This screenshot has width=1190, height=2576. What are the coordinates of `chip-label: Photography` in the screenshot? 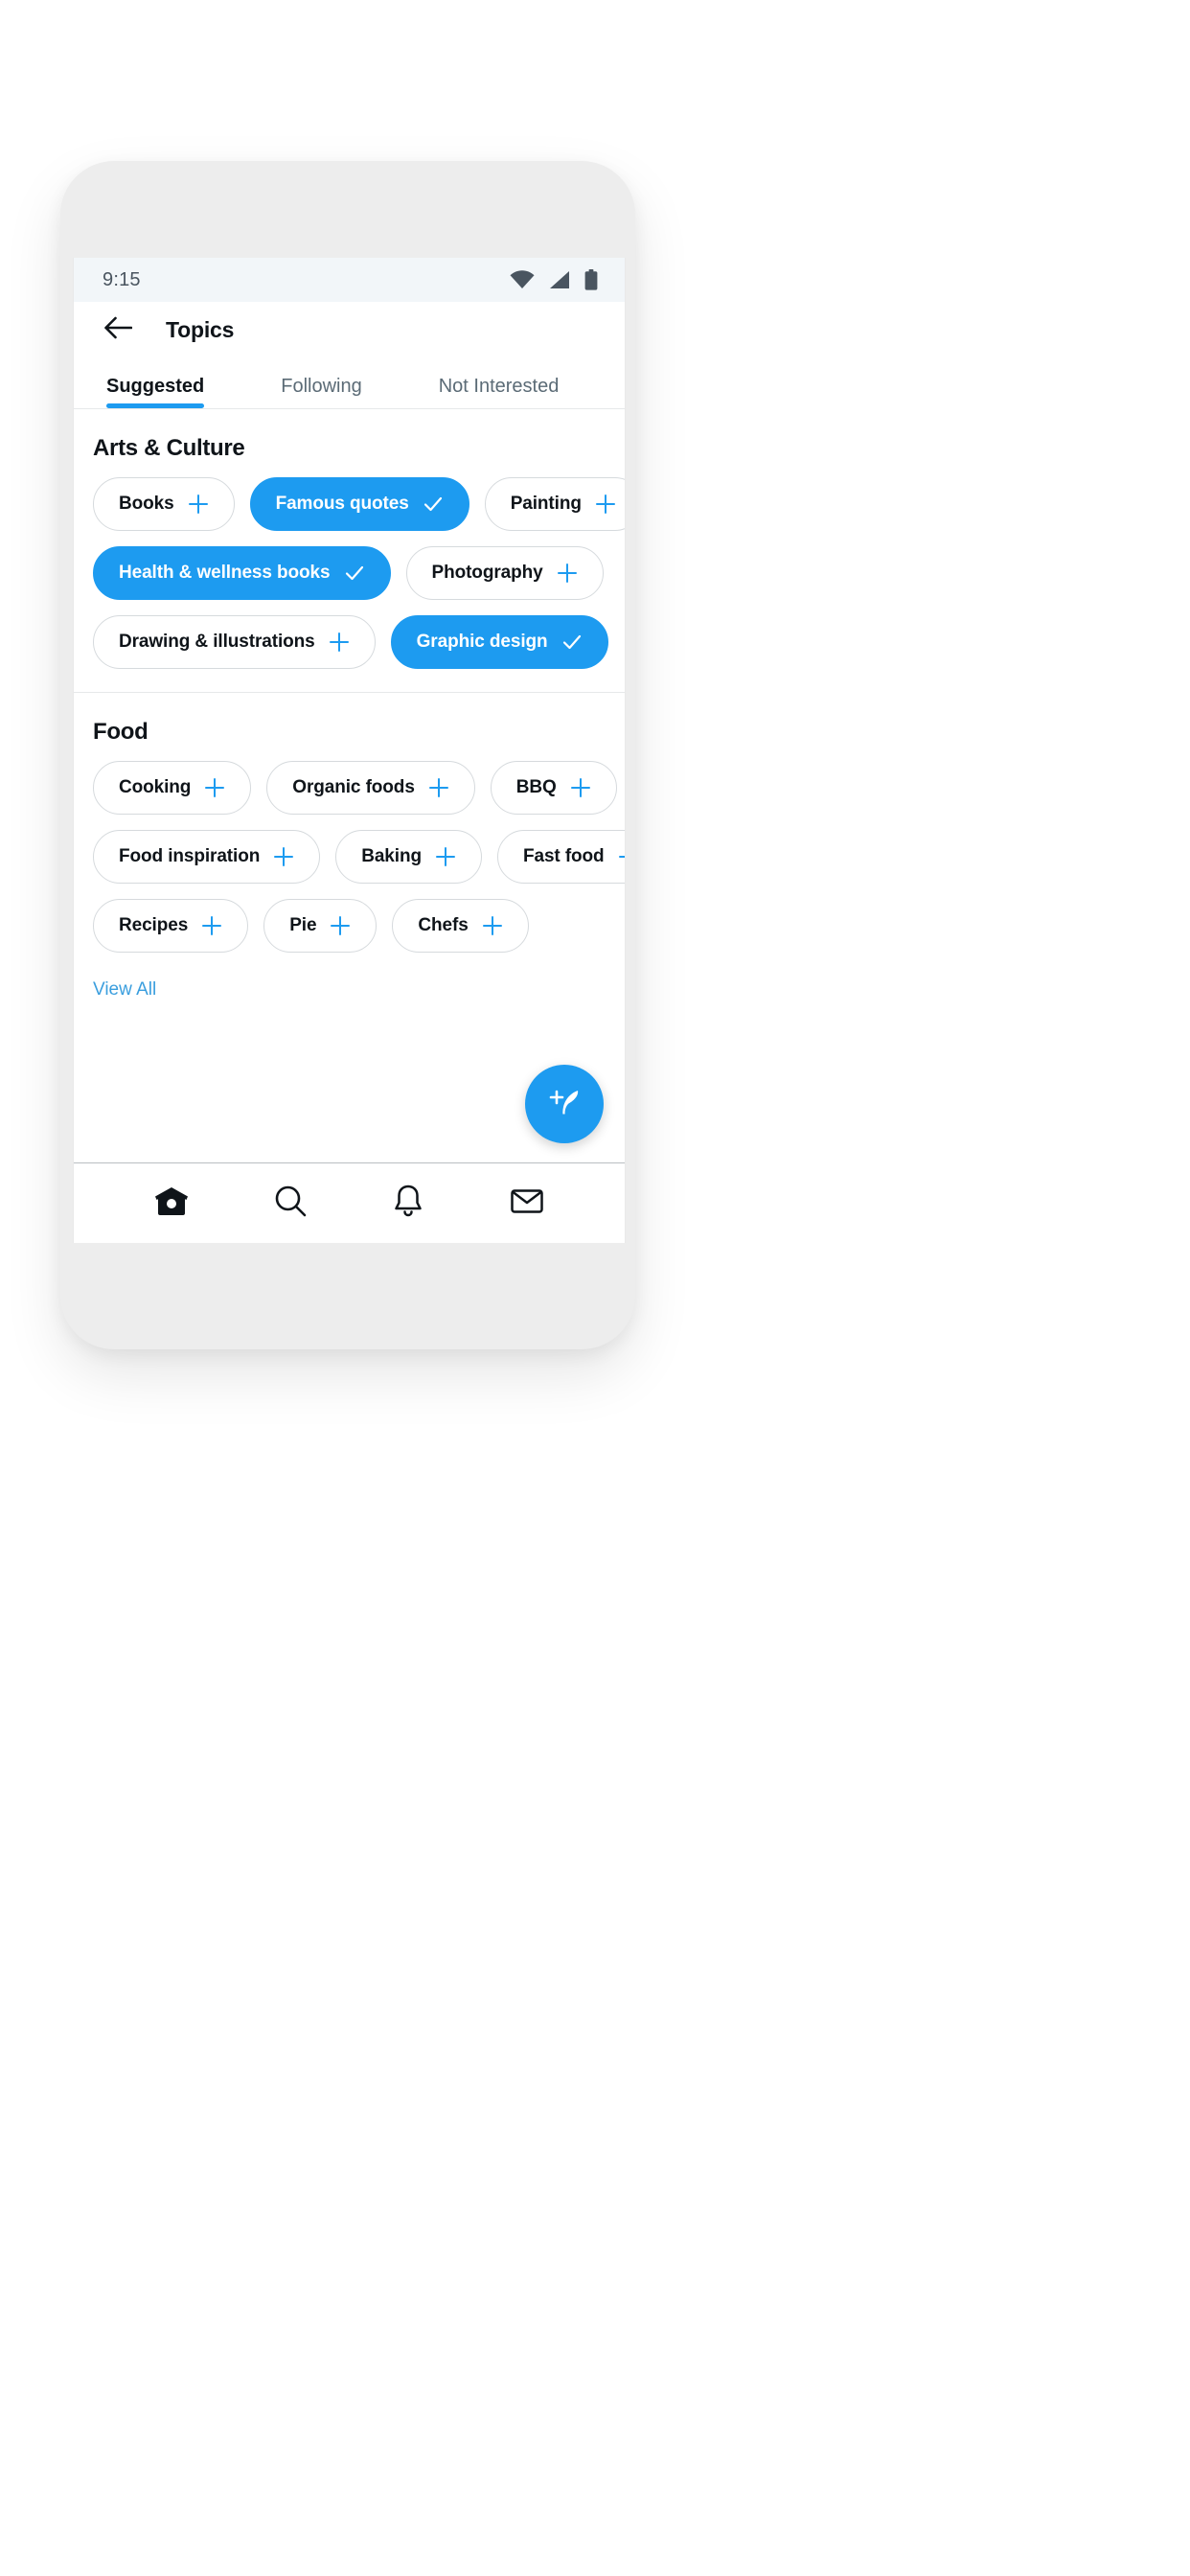 It's located at (487, 573).